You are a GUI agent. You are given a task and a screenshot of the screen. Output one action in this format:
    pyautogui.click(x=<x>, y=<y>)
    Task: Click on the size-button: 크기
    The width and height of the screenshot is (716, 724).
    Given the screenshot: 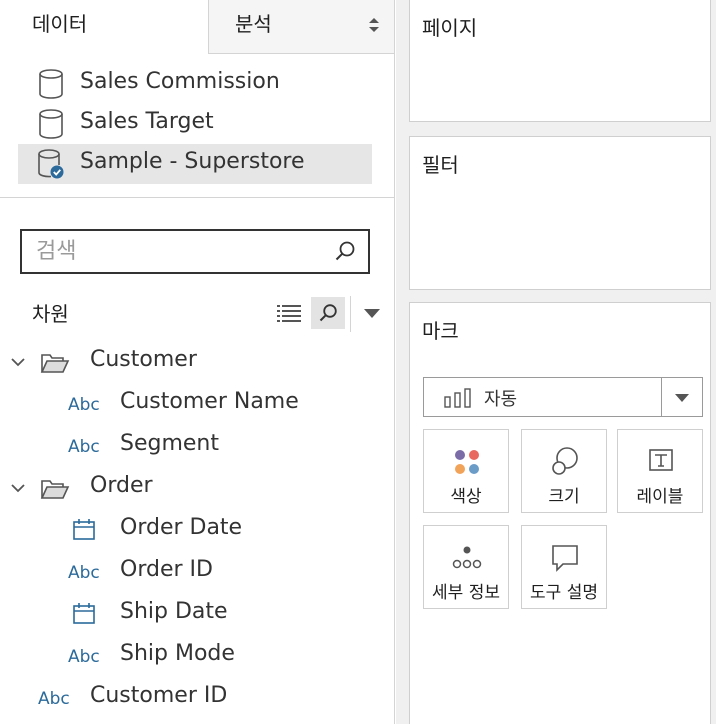 What is the action you would take?
    pyautogui.click(x=564, y=471)
    